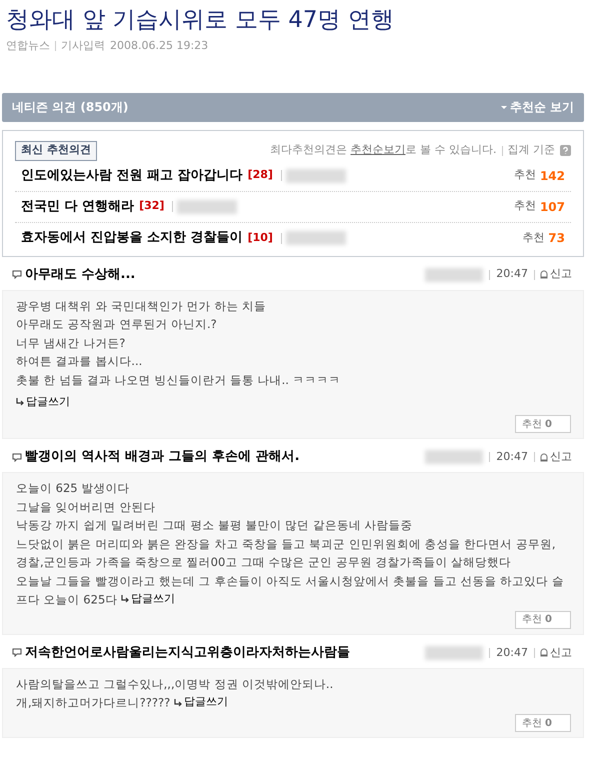  Describe the element at coordinates (378, 149) in the screenshot. I see `sort-view-link: 추천순보기` at that location.